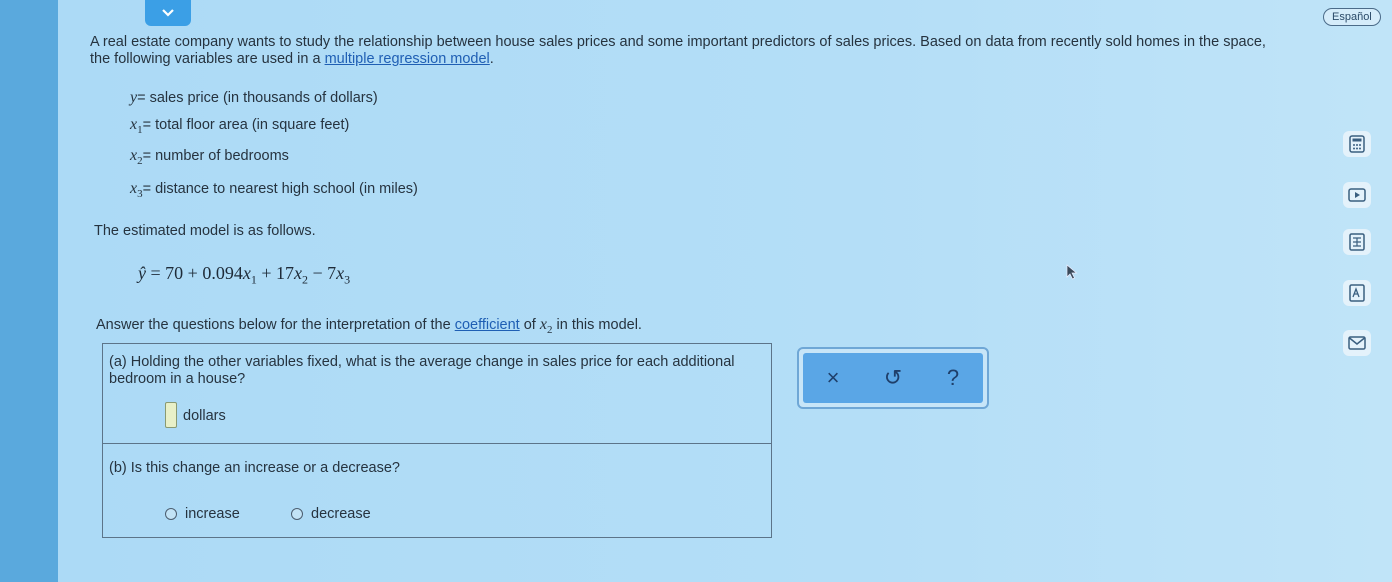 Image resolution: width=1392 pixels, height=582 pixels. Describe the element at coordinates (171, 415) in the screenshot. I see `answer-input` at that location.